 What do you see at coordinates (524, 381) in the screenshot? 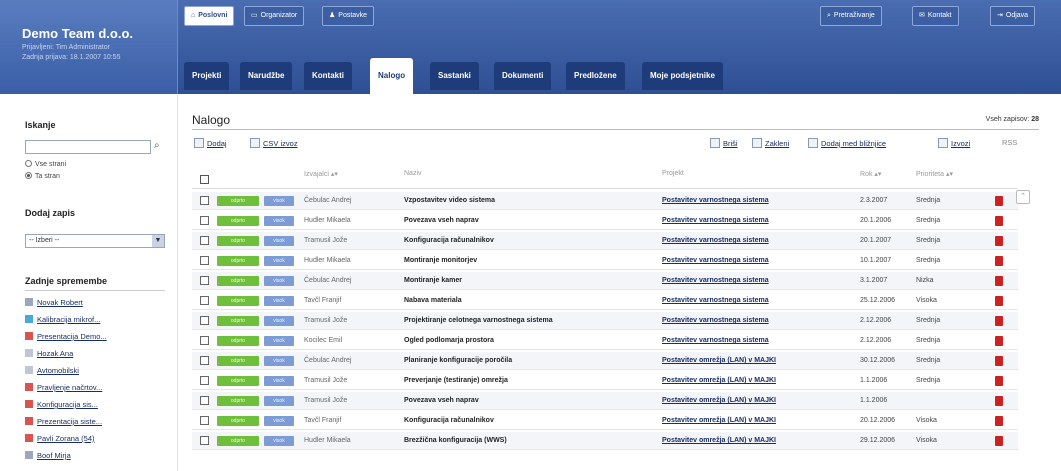
I see `task-name: Preverjanje (testiranje) omrežja` at bounding box center [524, 381].